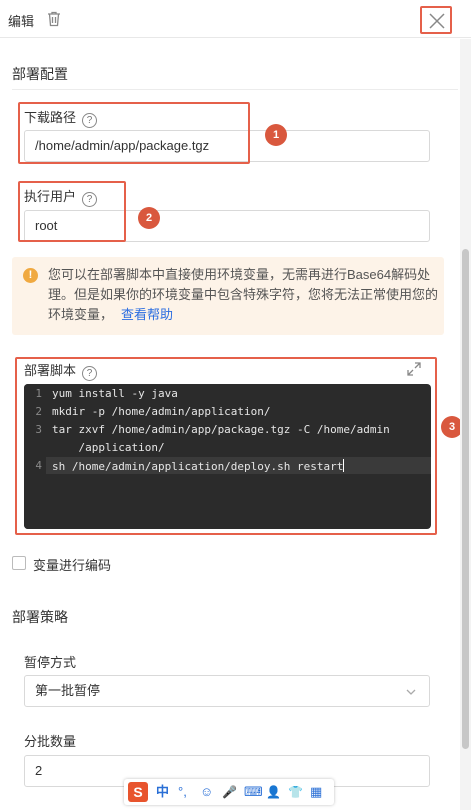 The image size is (471, 810). Describe the element at coordinates (21, 21) in the screenshot. I see `drawer-title: 编辑` at that location.